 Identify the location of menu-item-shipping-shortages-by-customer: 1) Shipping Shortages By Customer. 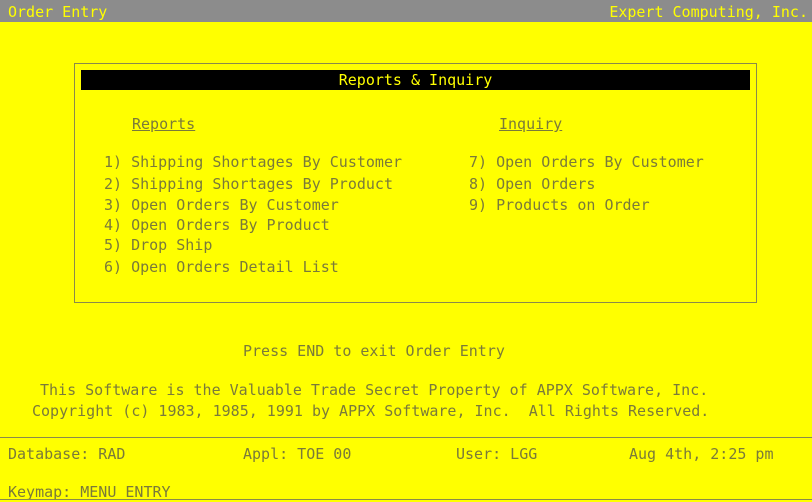
(253, 162).